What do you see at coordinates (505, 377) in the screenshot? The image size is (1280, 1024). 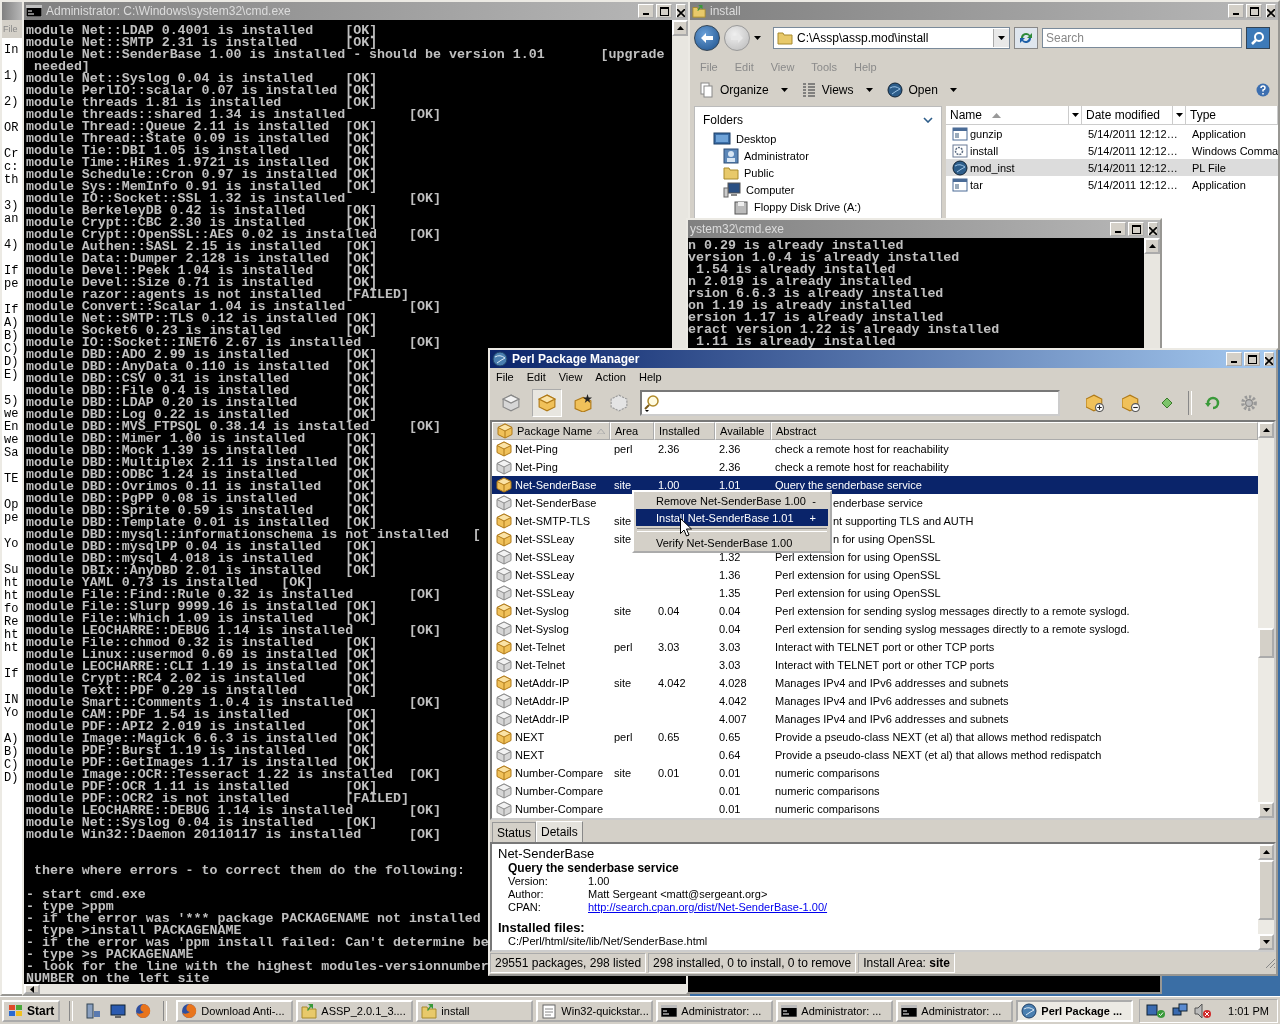 I see `menu-item: File` at bounding box center [505, 377].